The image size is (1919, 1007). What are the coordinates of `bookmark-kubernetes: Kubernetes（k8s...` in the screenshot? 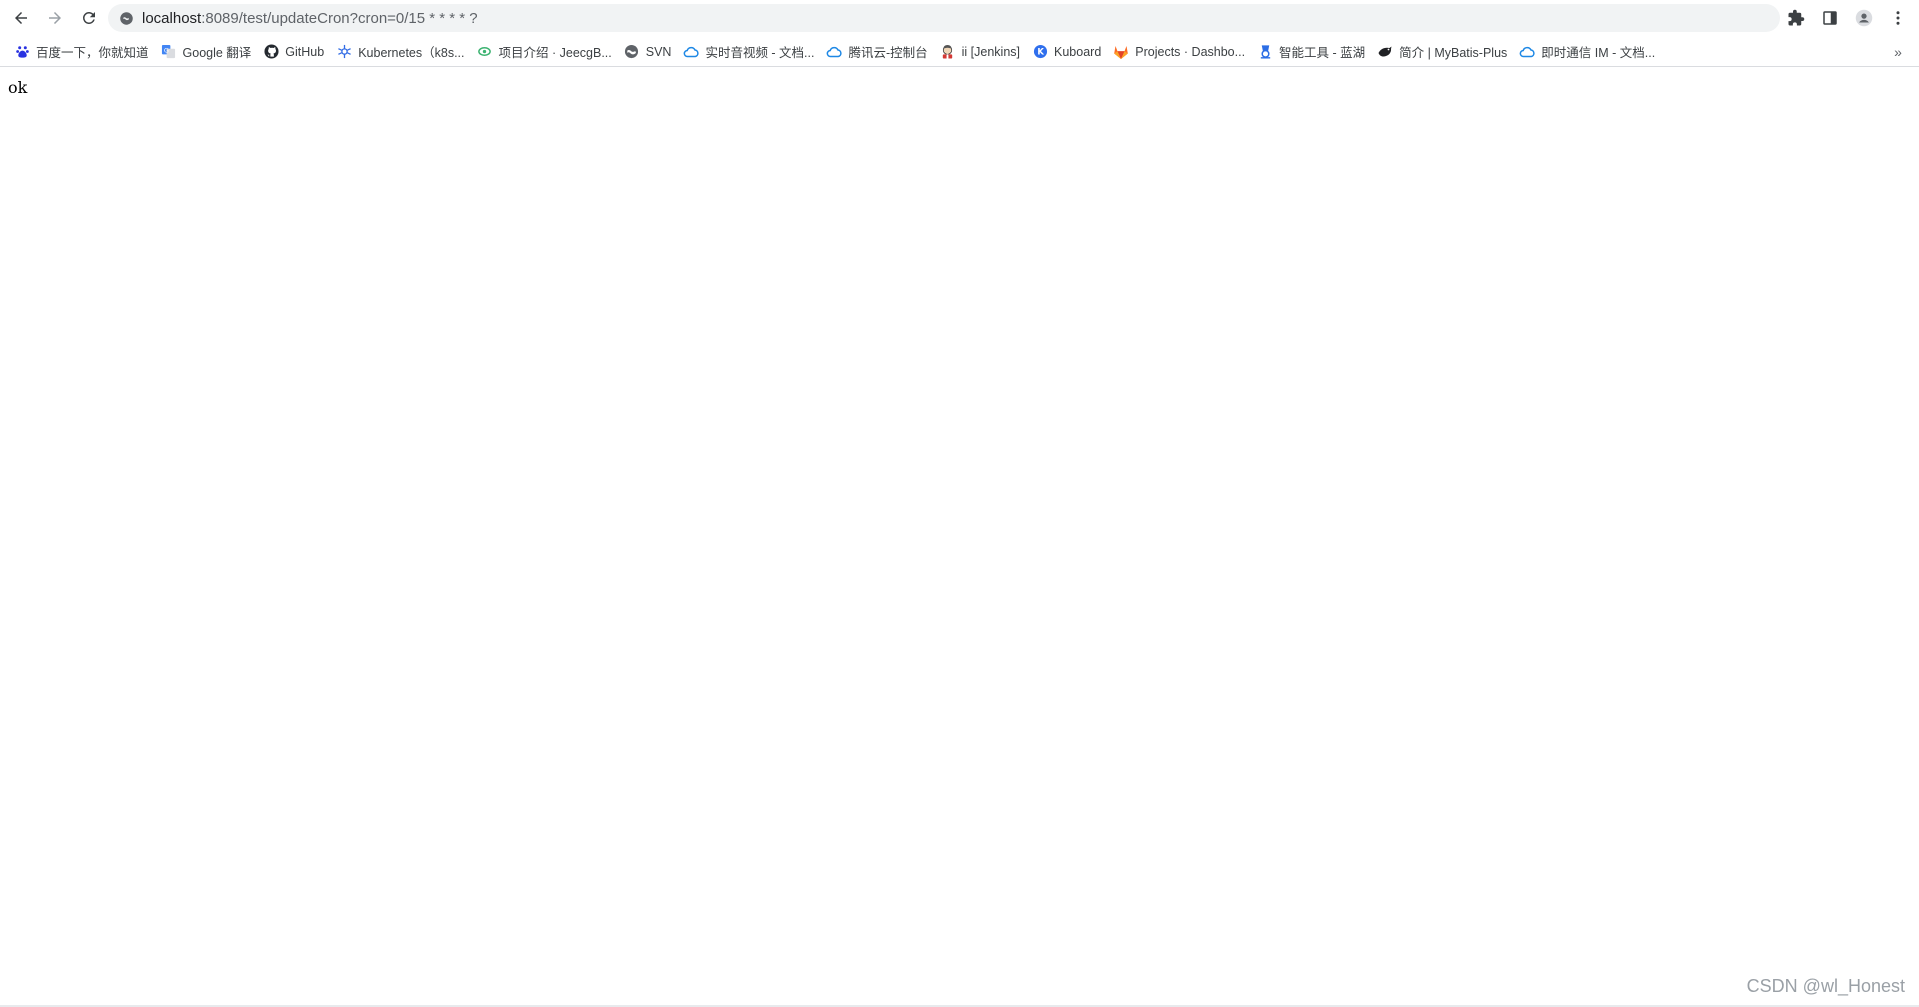 It's located at (400, 52).